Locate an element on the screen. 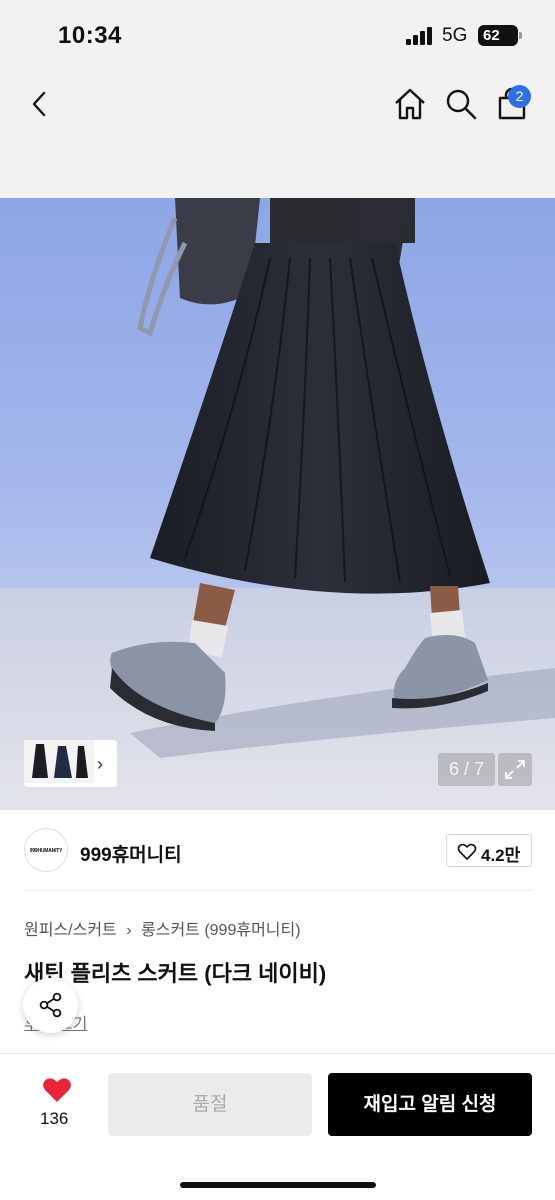 This screenshot has width=555, height=1200. signal-icon is located at coordinates (419, 36).